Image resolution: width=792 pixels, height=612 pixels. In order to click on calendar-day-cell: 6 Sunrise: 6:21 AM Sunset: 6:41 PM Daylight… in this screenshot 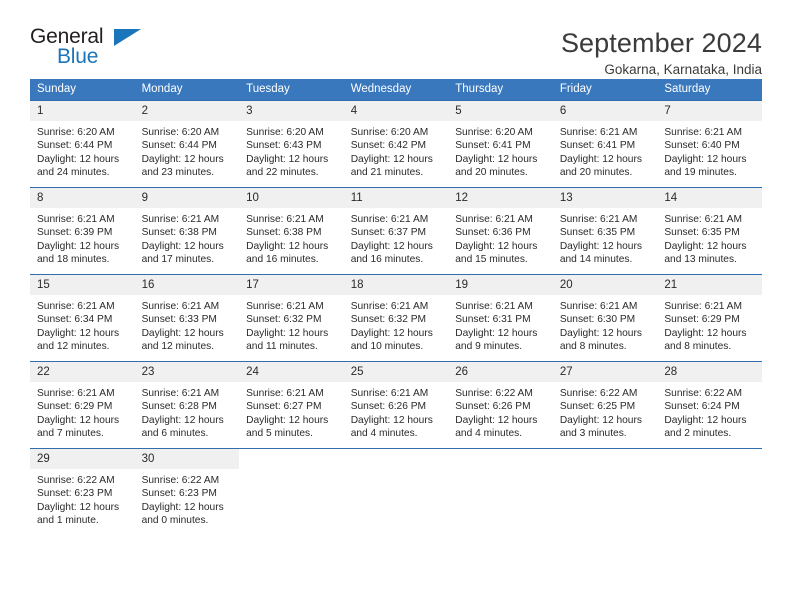, I will do `click(605, 144)`.